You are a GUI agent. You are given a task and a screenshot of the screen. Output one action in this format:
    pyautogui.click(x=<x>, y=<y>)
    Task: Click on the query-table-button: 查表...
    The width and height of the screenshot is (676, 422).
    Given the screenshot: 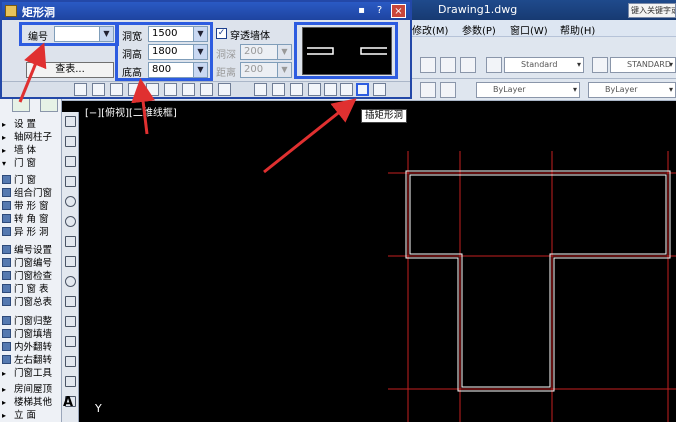 What is the action you would take?
    pyautogui.click(x=70, y=70)
    